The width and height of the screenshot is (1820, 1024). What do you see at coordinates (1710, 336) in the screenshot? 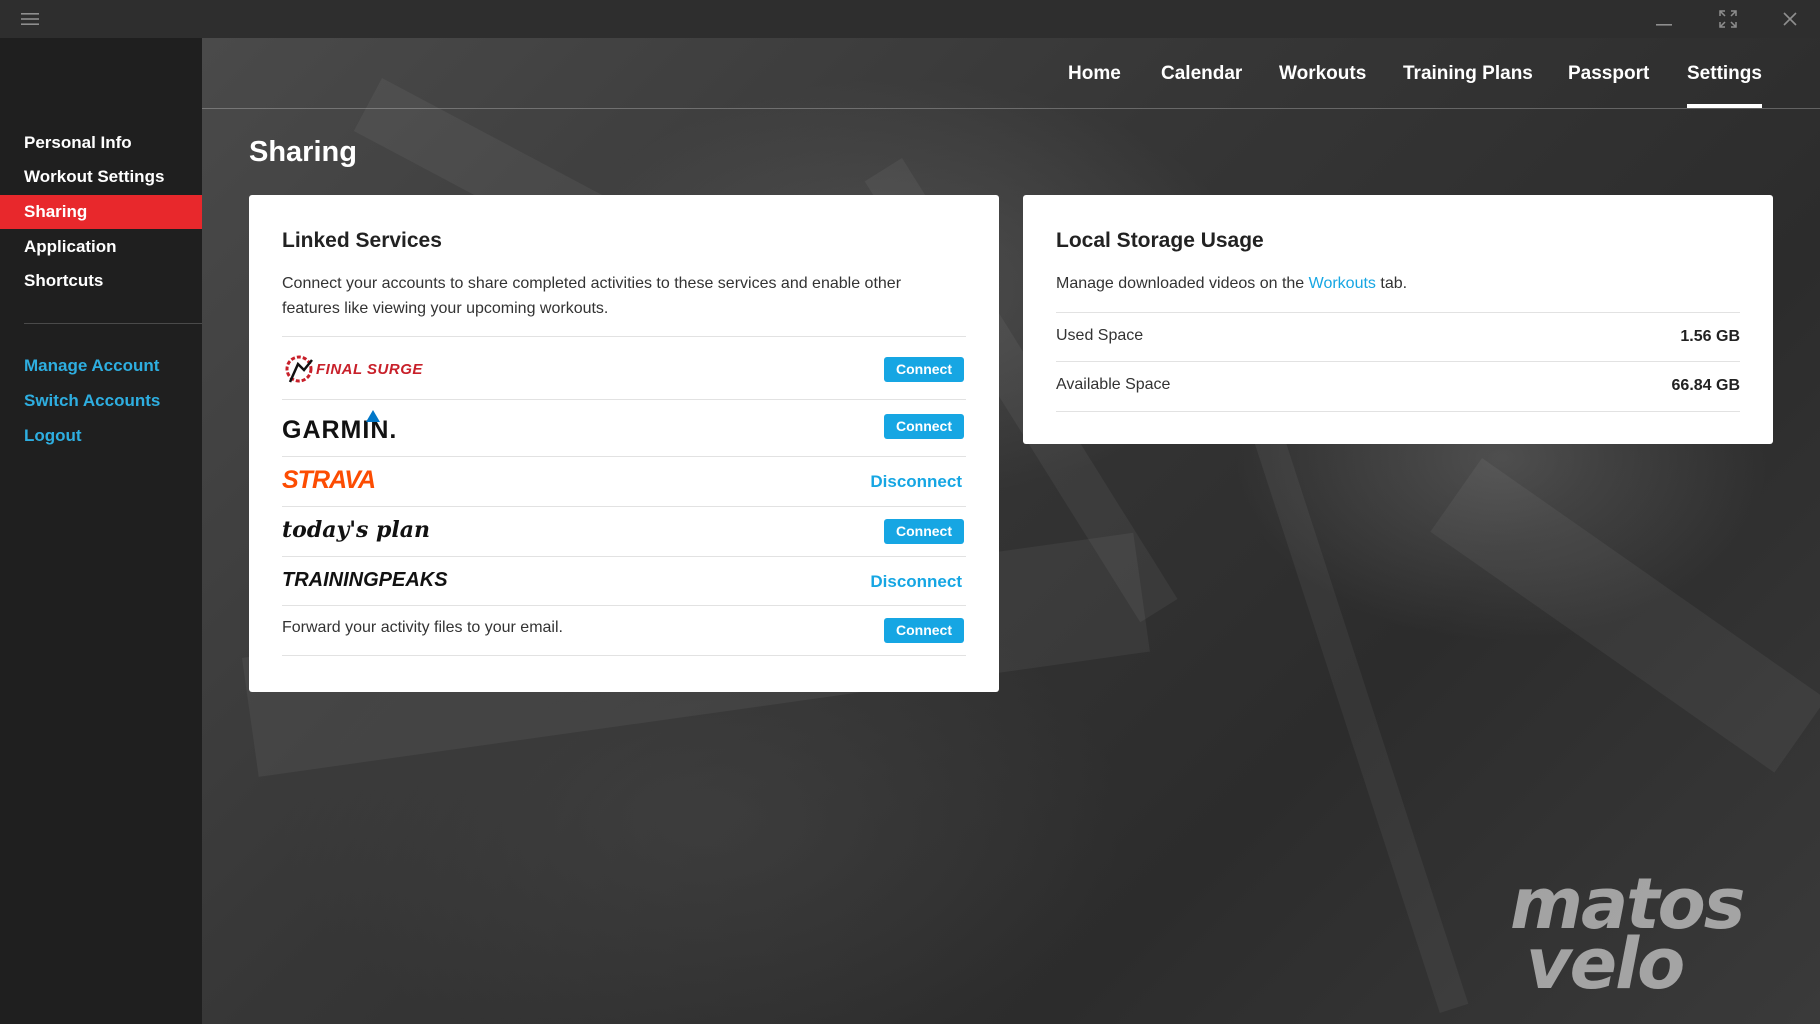
I see `used-space-value: 1.56 GB` at bounding box center [1710, 336].